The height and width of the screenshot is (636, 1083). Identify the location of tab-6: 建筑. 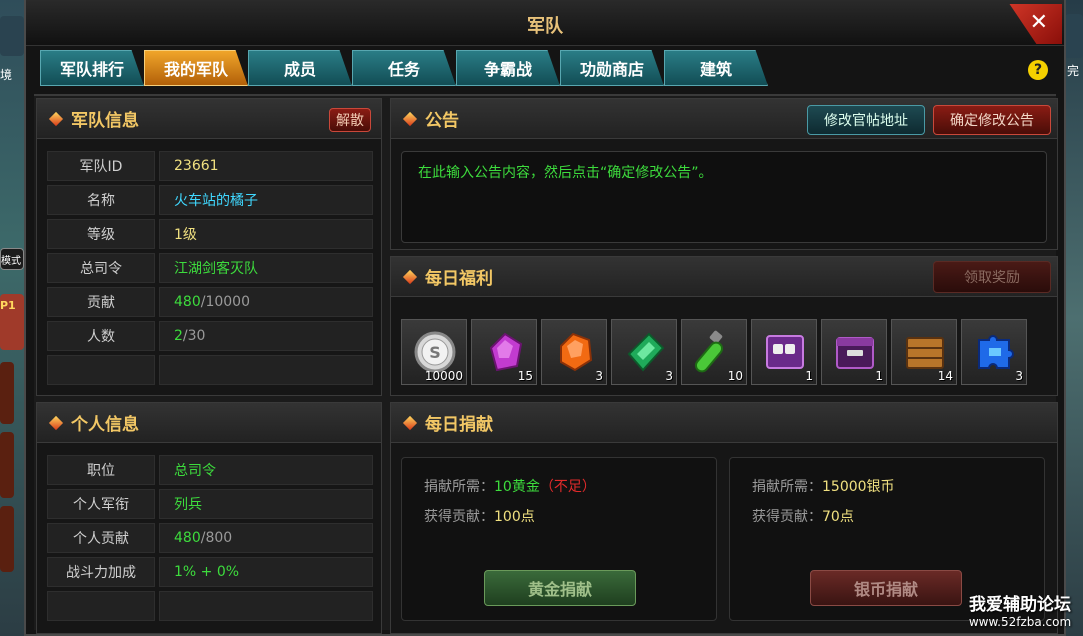
(716, 68).